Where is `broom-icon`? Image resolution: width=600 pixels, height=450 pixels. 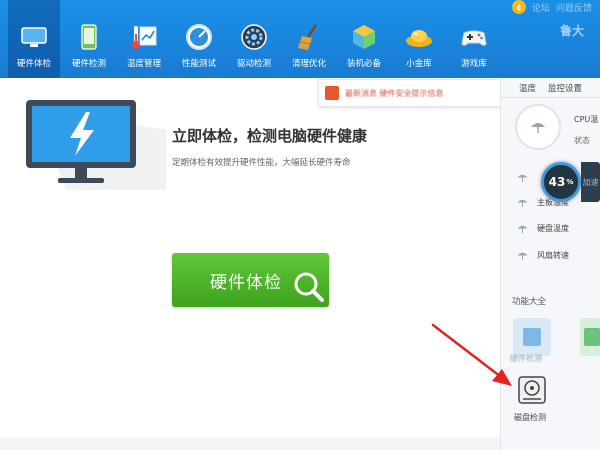
broom-icon is located at coordinates (308, 37).